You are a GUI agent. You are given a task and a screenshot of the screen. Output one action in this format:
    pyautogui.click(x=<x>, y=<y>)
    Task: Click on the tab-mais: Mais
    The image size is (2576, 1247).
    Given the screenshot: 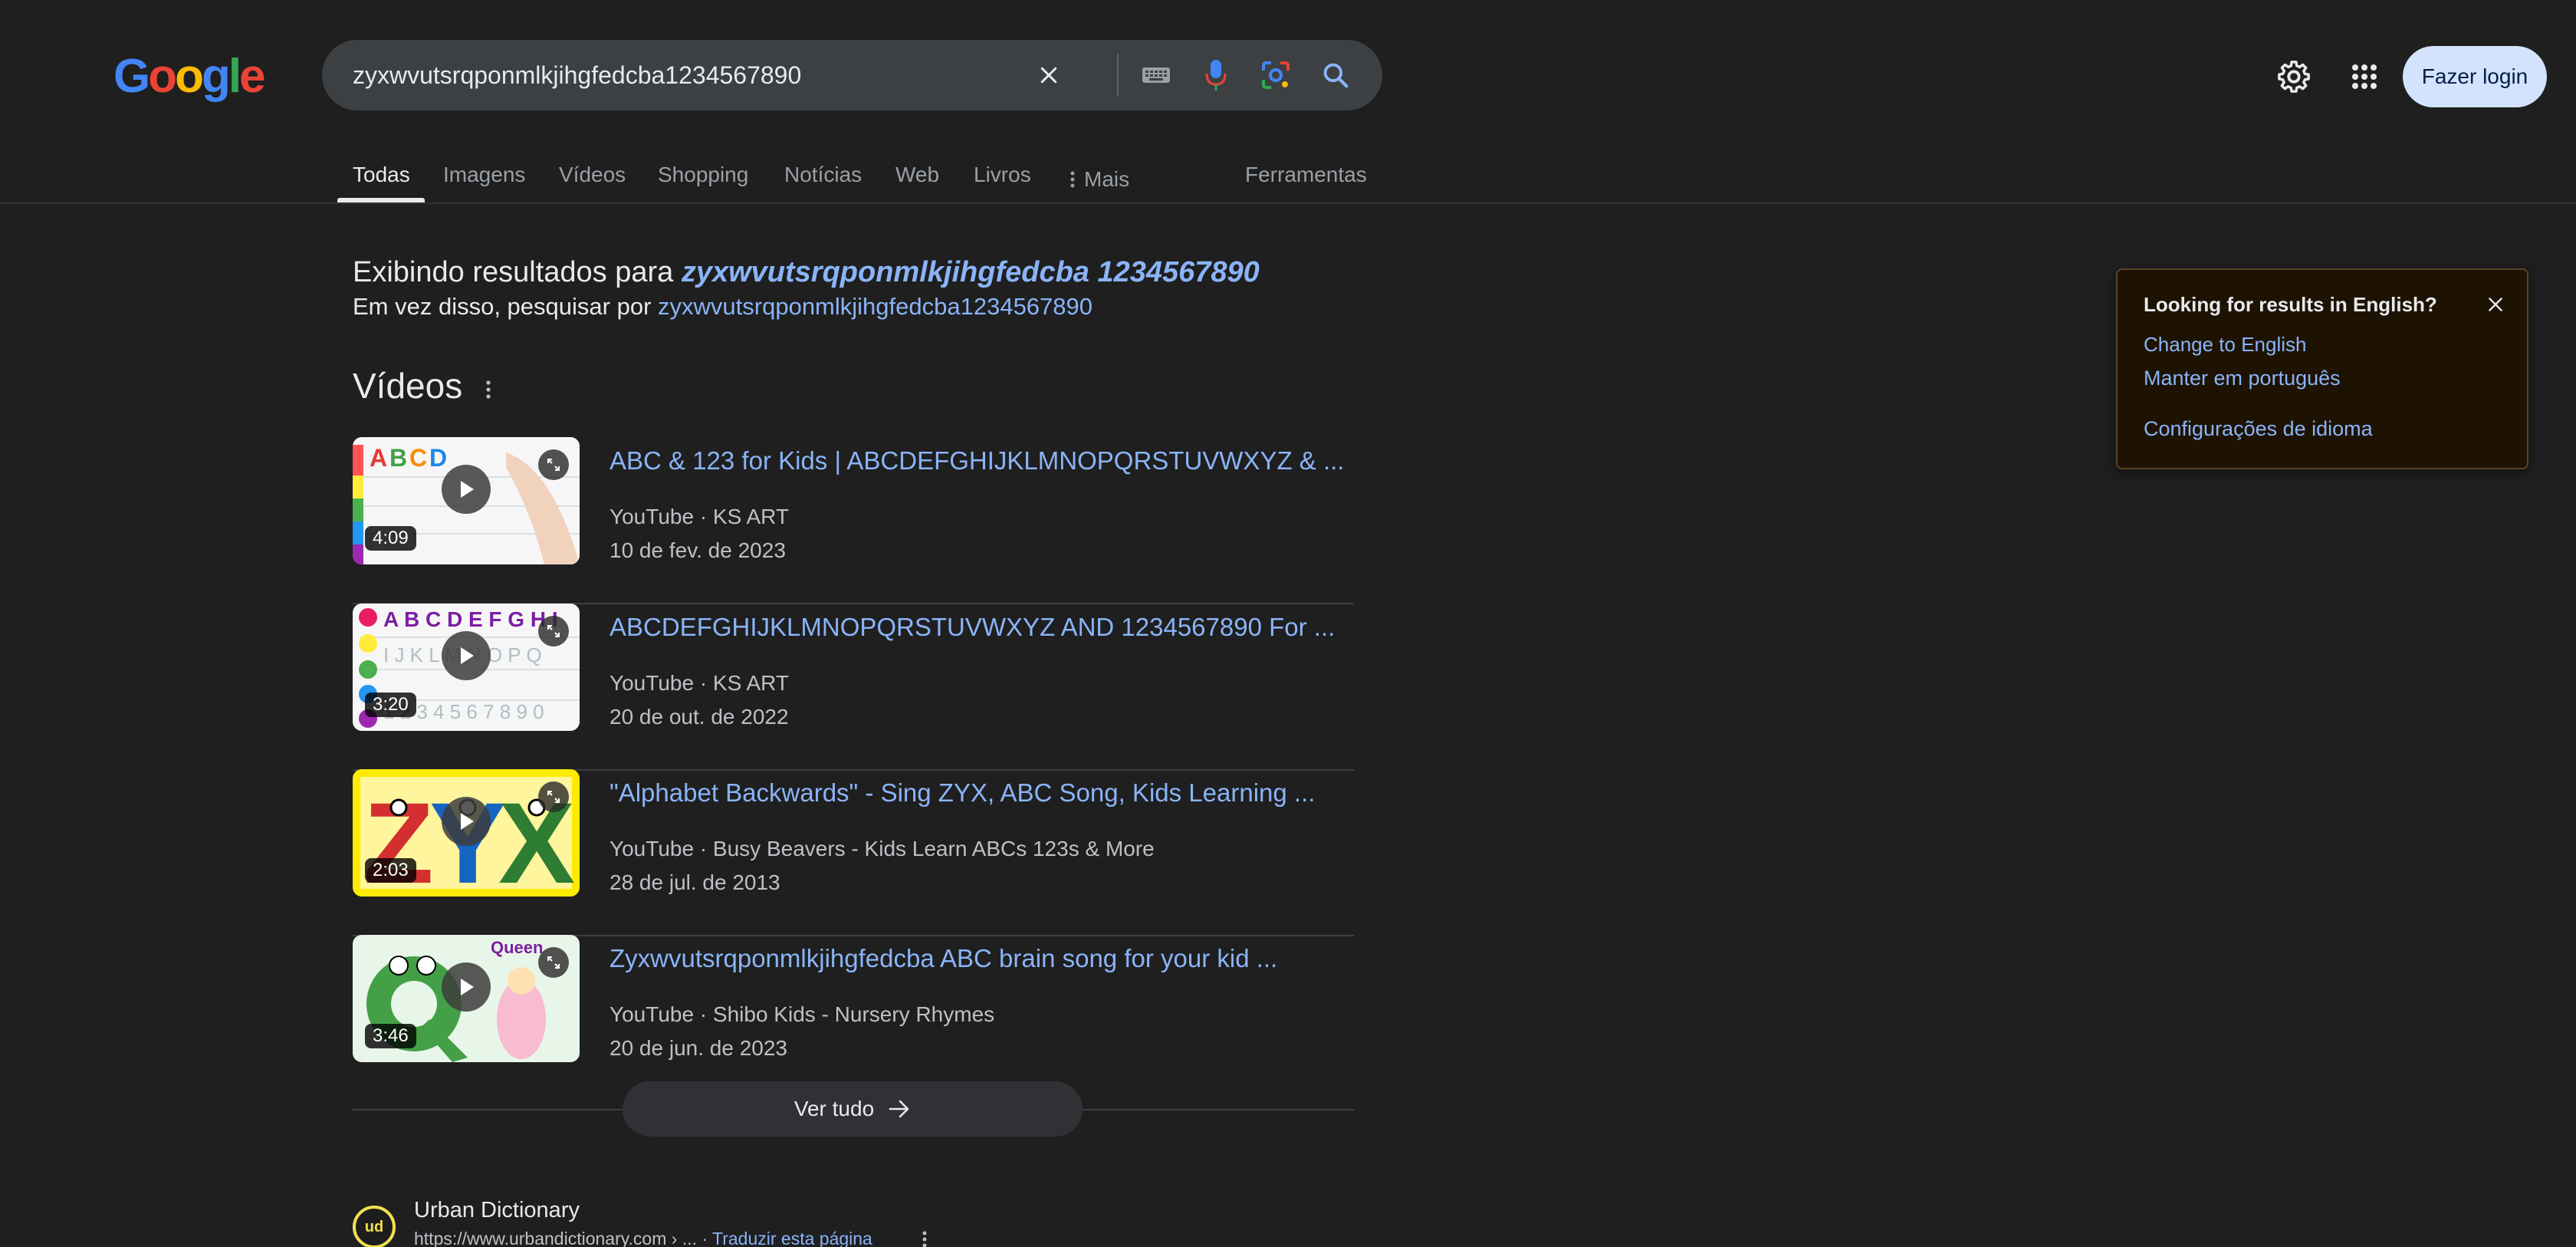 What is the action you would take?
    pyautogui.click(x=1099, y=180)
    